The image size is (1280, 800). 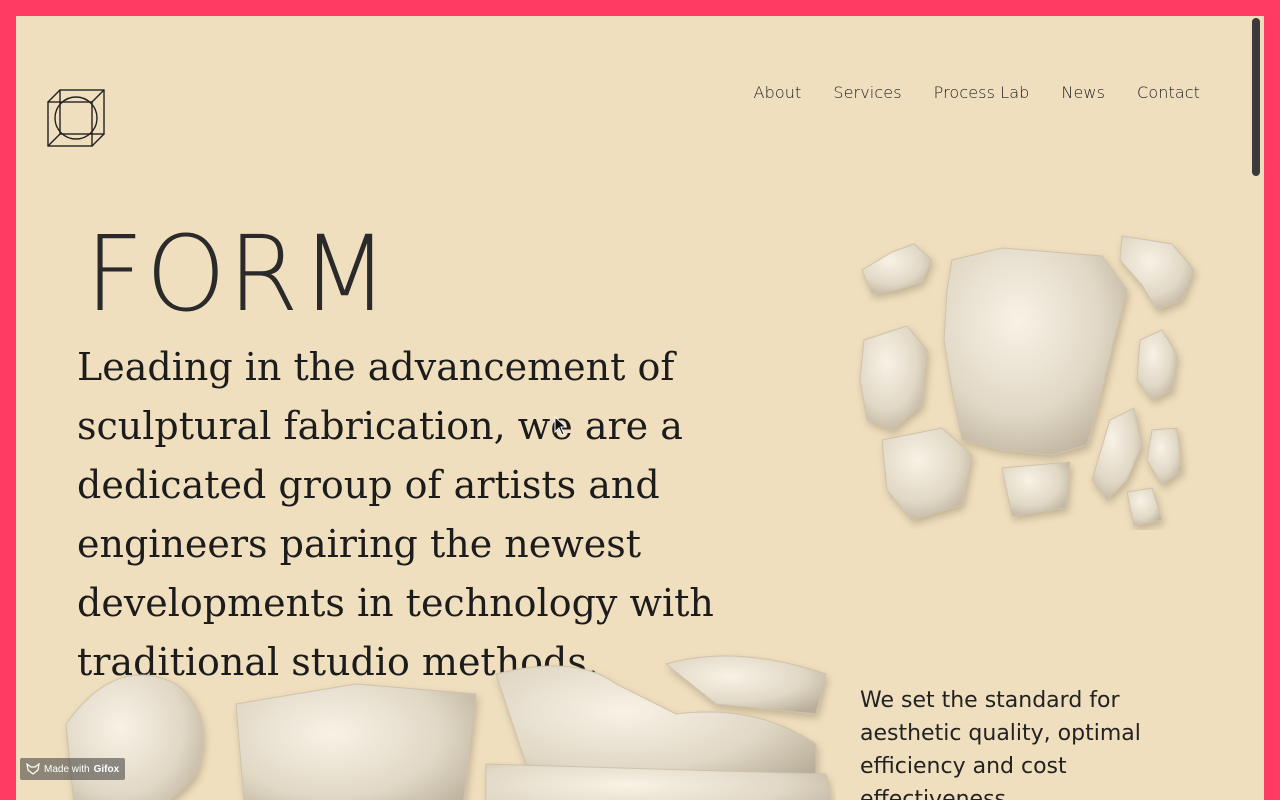 I want to click on nav-news: News, so click(x=1083, y=92).